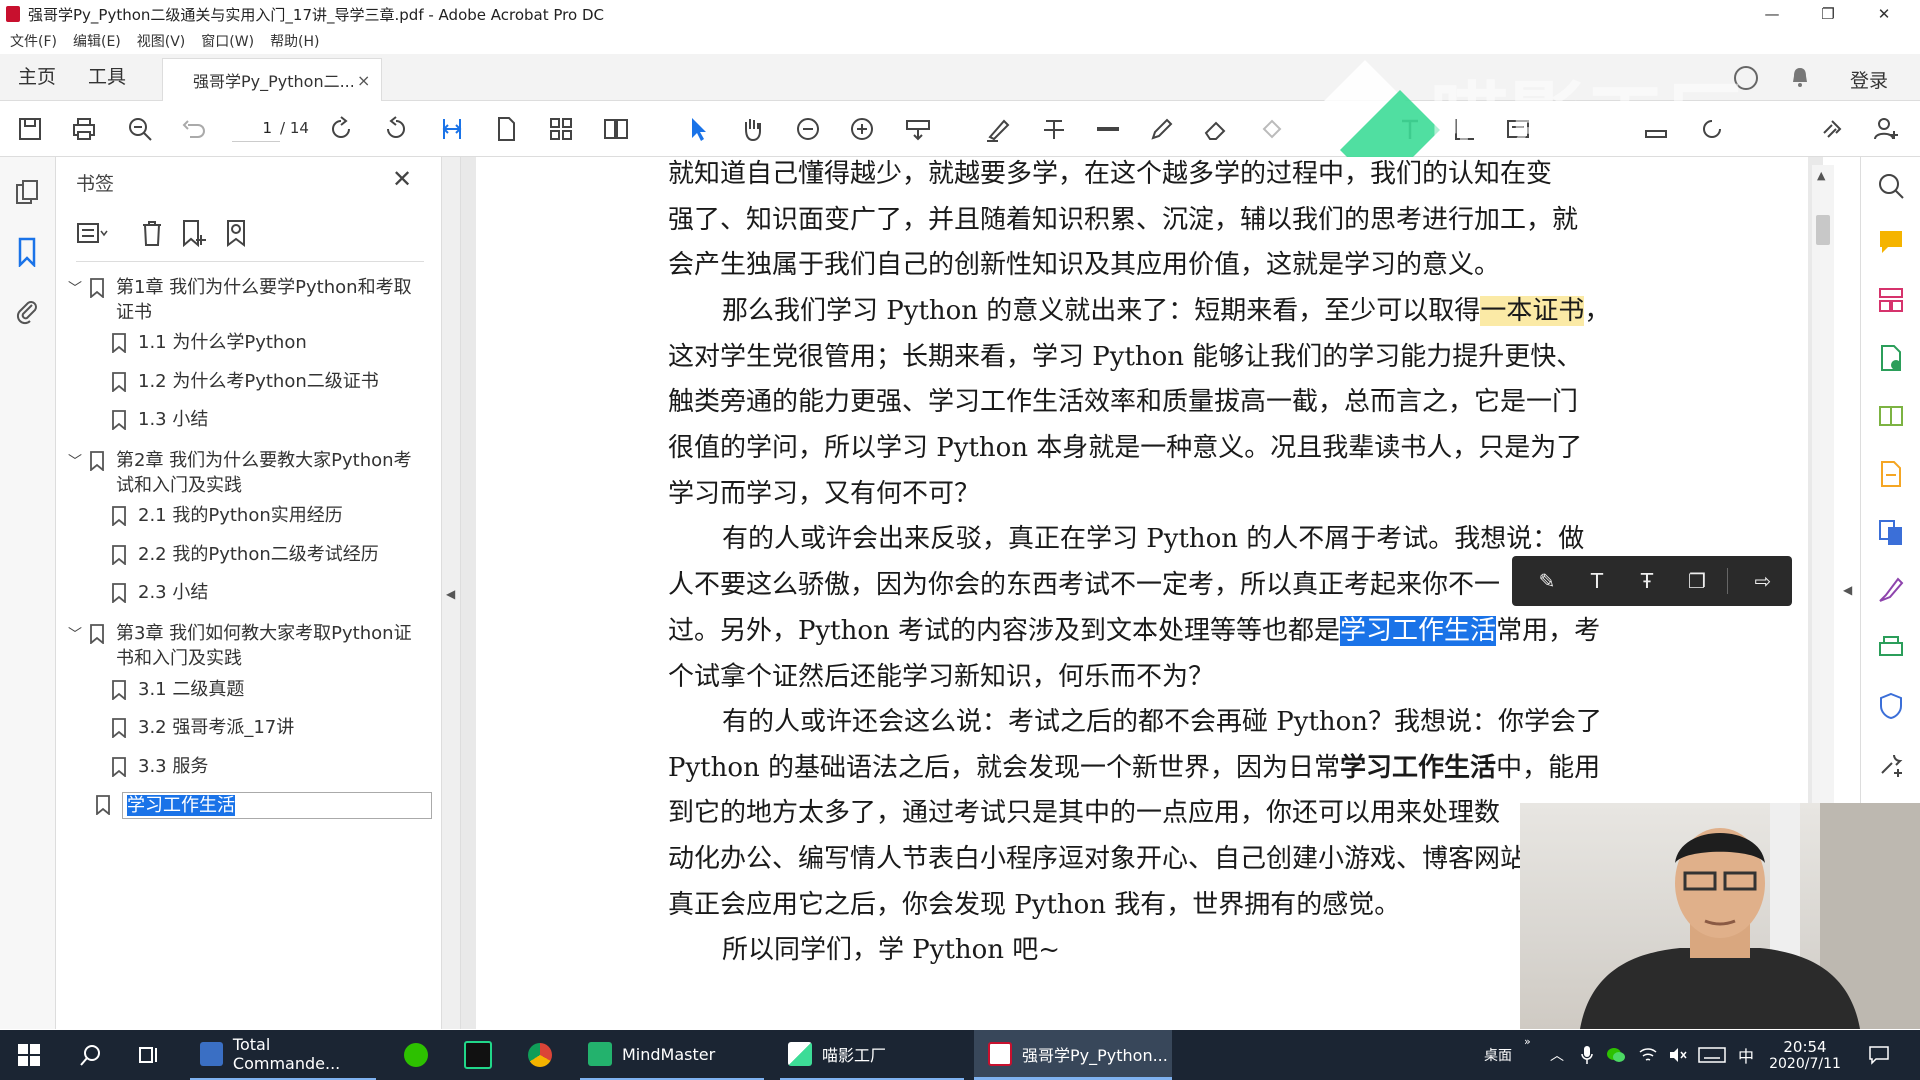  What do you see at coordinates (91, 1055) in the screenshot?
I see `search-button` at bounding box center [91, 1055].